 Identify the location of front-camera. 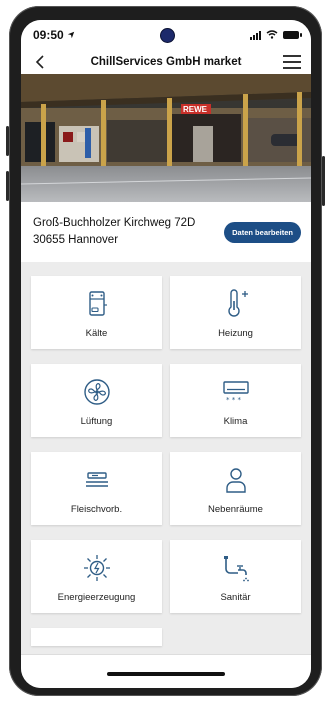
(167, 35).